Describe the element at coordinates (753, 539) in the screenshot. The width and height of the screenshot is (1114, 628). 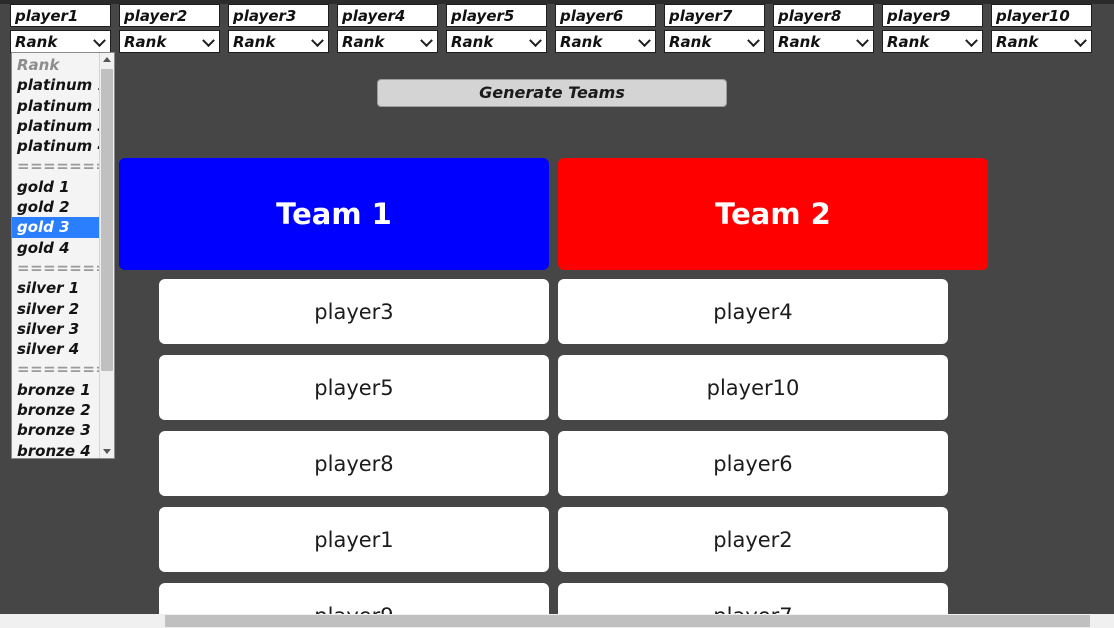
I see `team-2-member-card: player2` at that location.